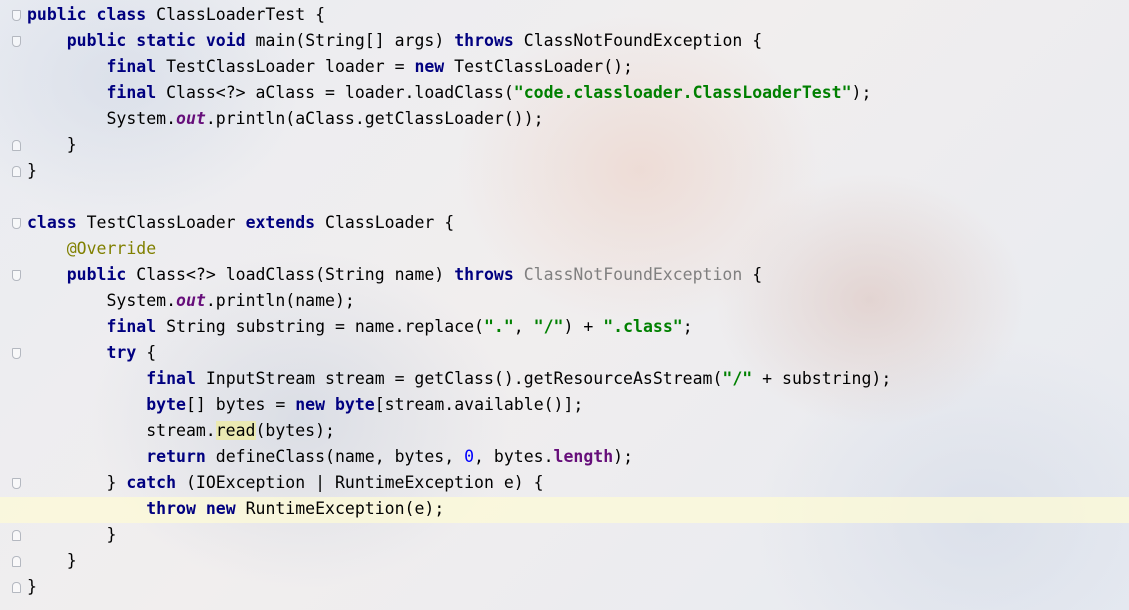  What do you see at coordinates (335, 456) in the screenshot?
I see `code-token: defineClass(name, bytes,` at bounding box center [335, 456].